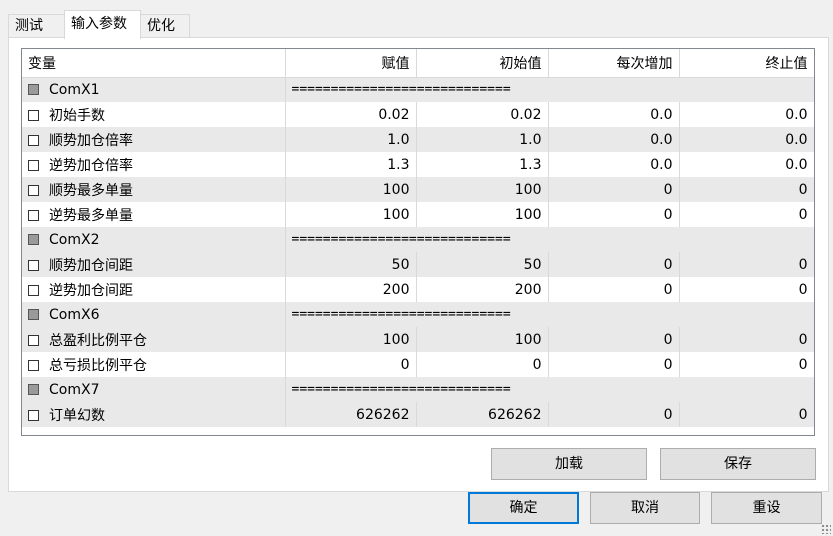 Image resolution: width=833 pixels, height=536 pixels. I want to click on group-name-cell: ComX1, so click(154, 89).